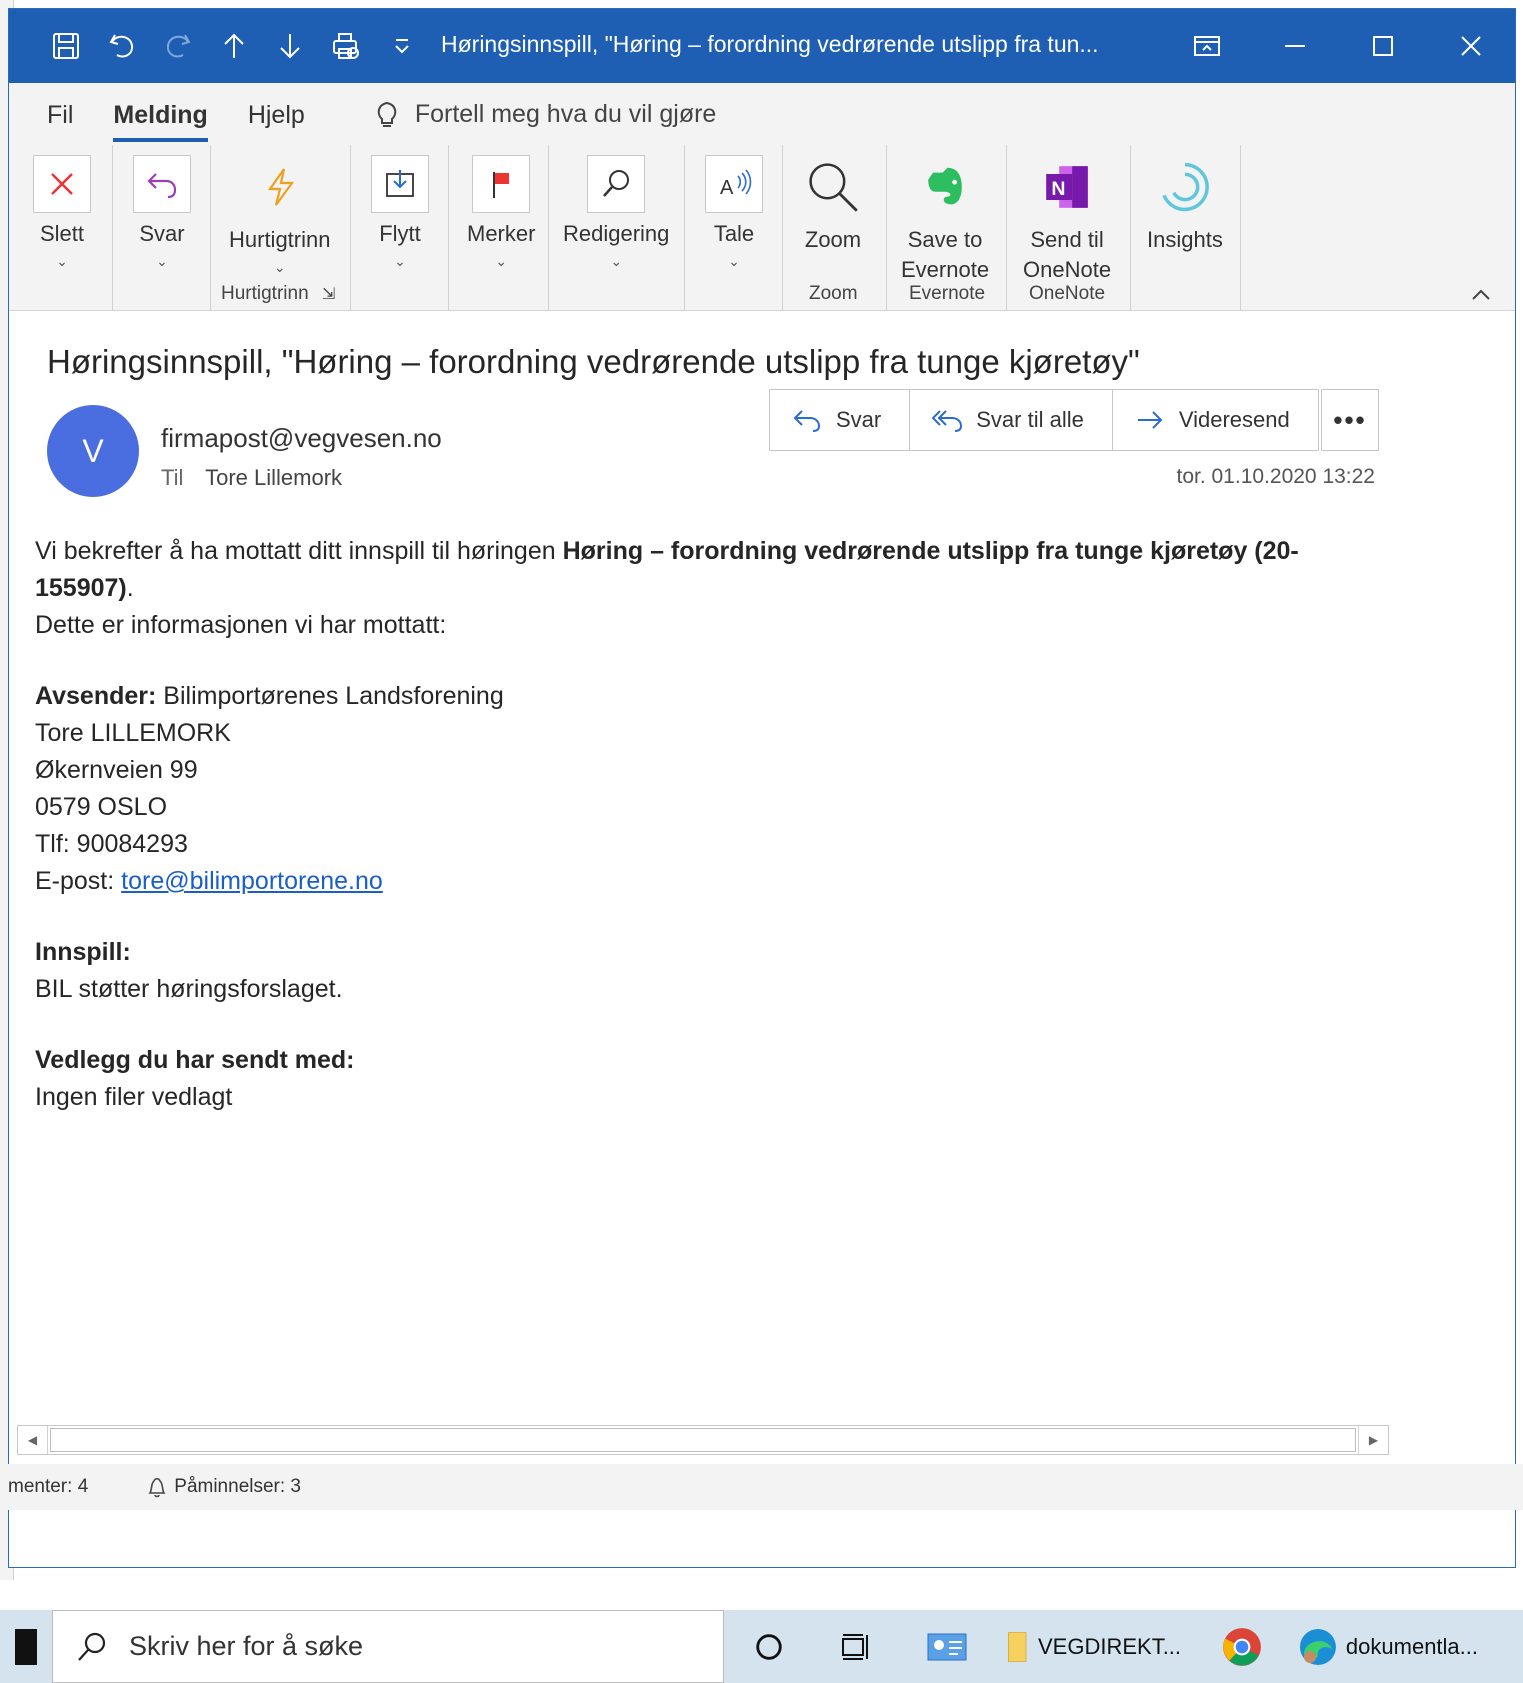 This screenshot has width=1523, height=1683. I want to click on taskbar-search: Skriv her for å søke, so click(388, 1646).